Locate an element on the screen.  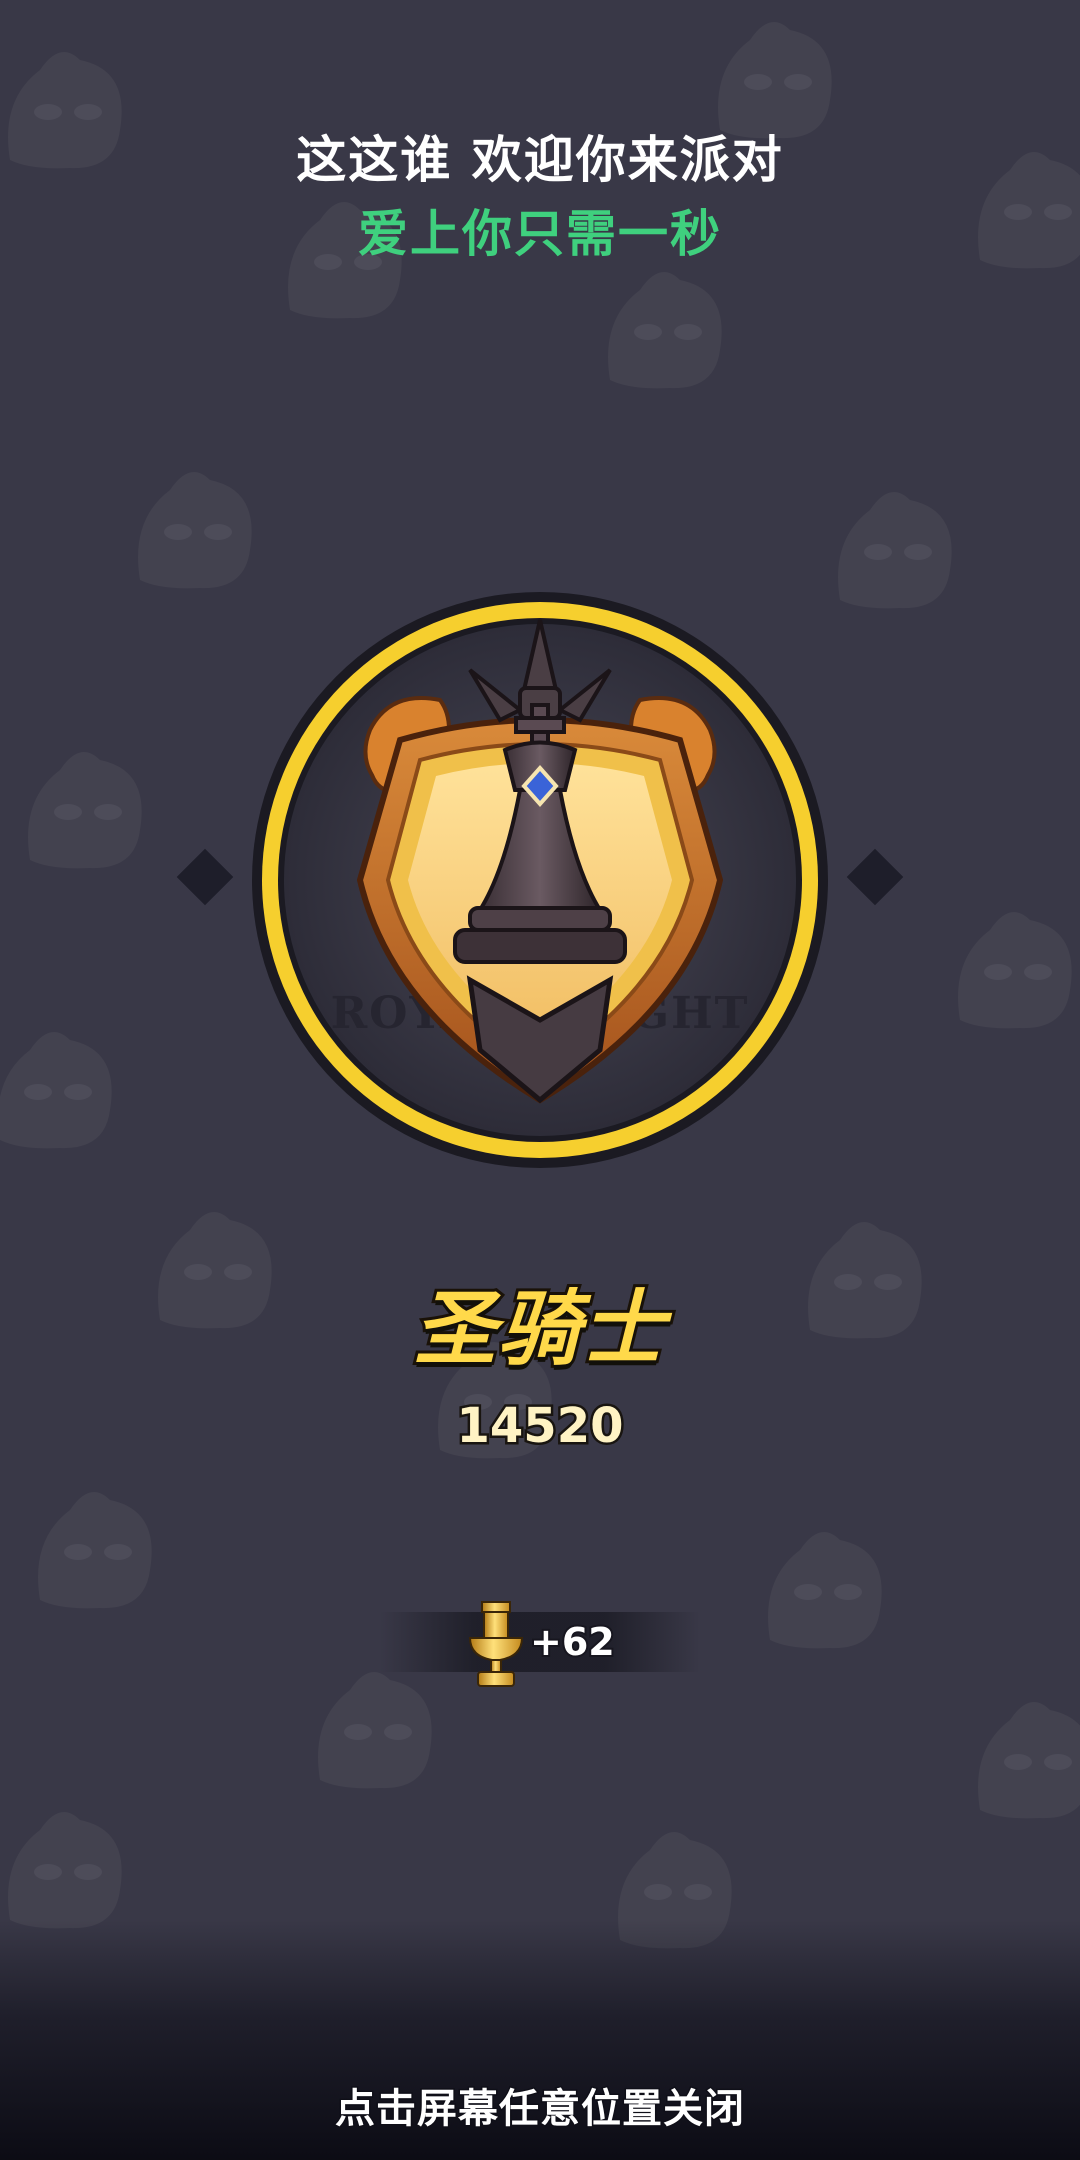
rank-name: 圣骑士 is located at coordinates (539, 1329).